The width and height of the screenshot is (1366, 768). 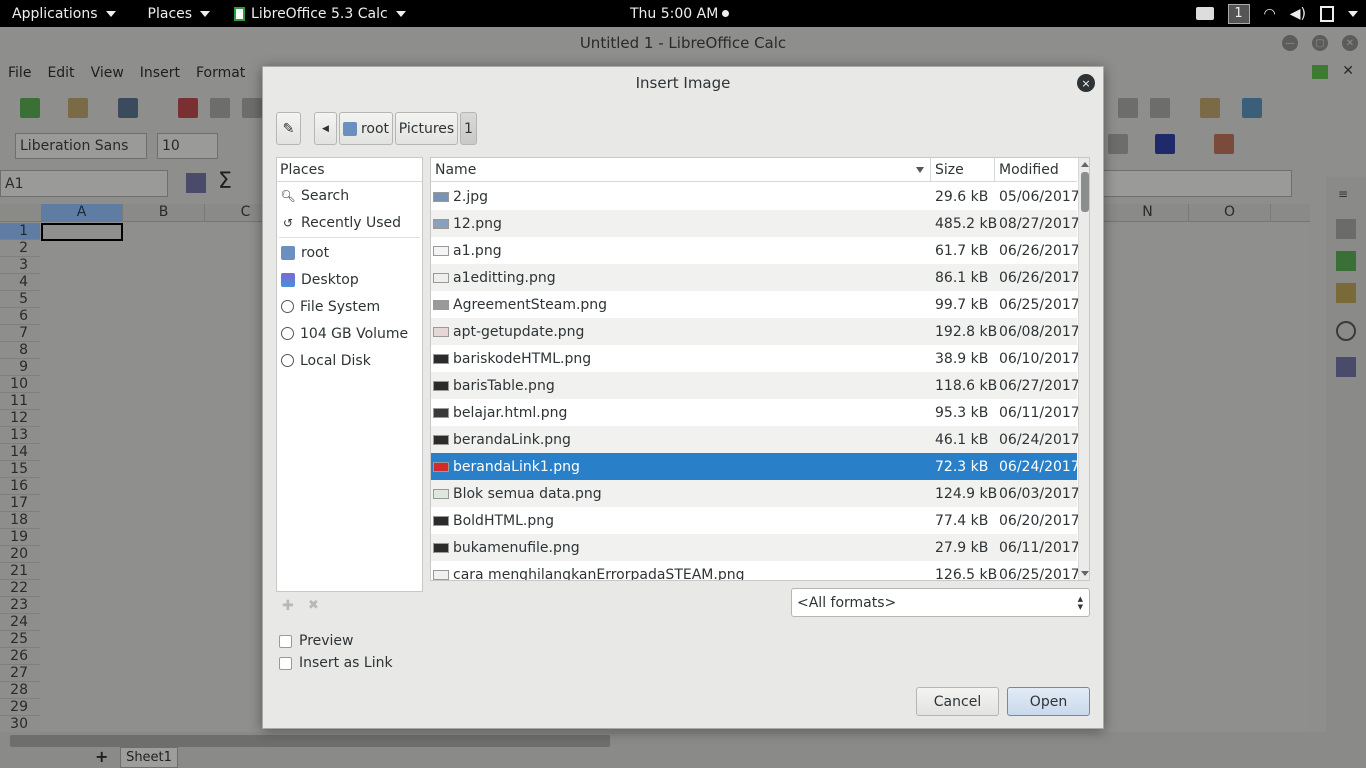 What do you see at coordinates (20, 248) in the screenshot?
I see `row-header: 2` at bounding box center [20, 248].